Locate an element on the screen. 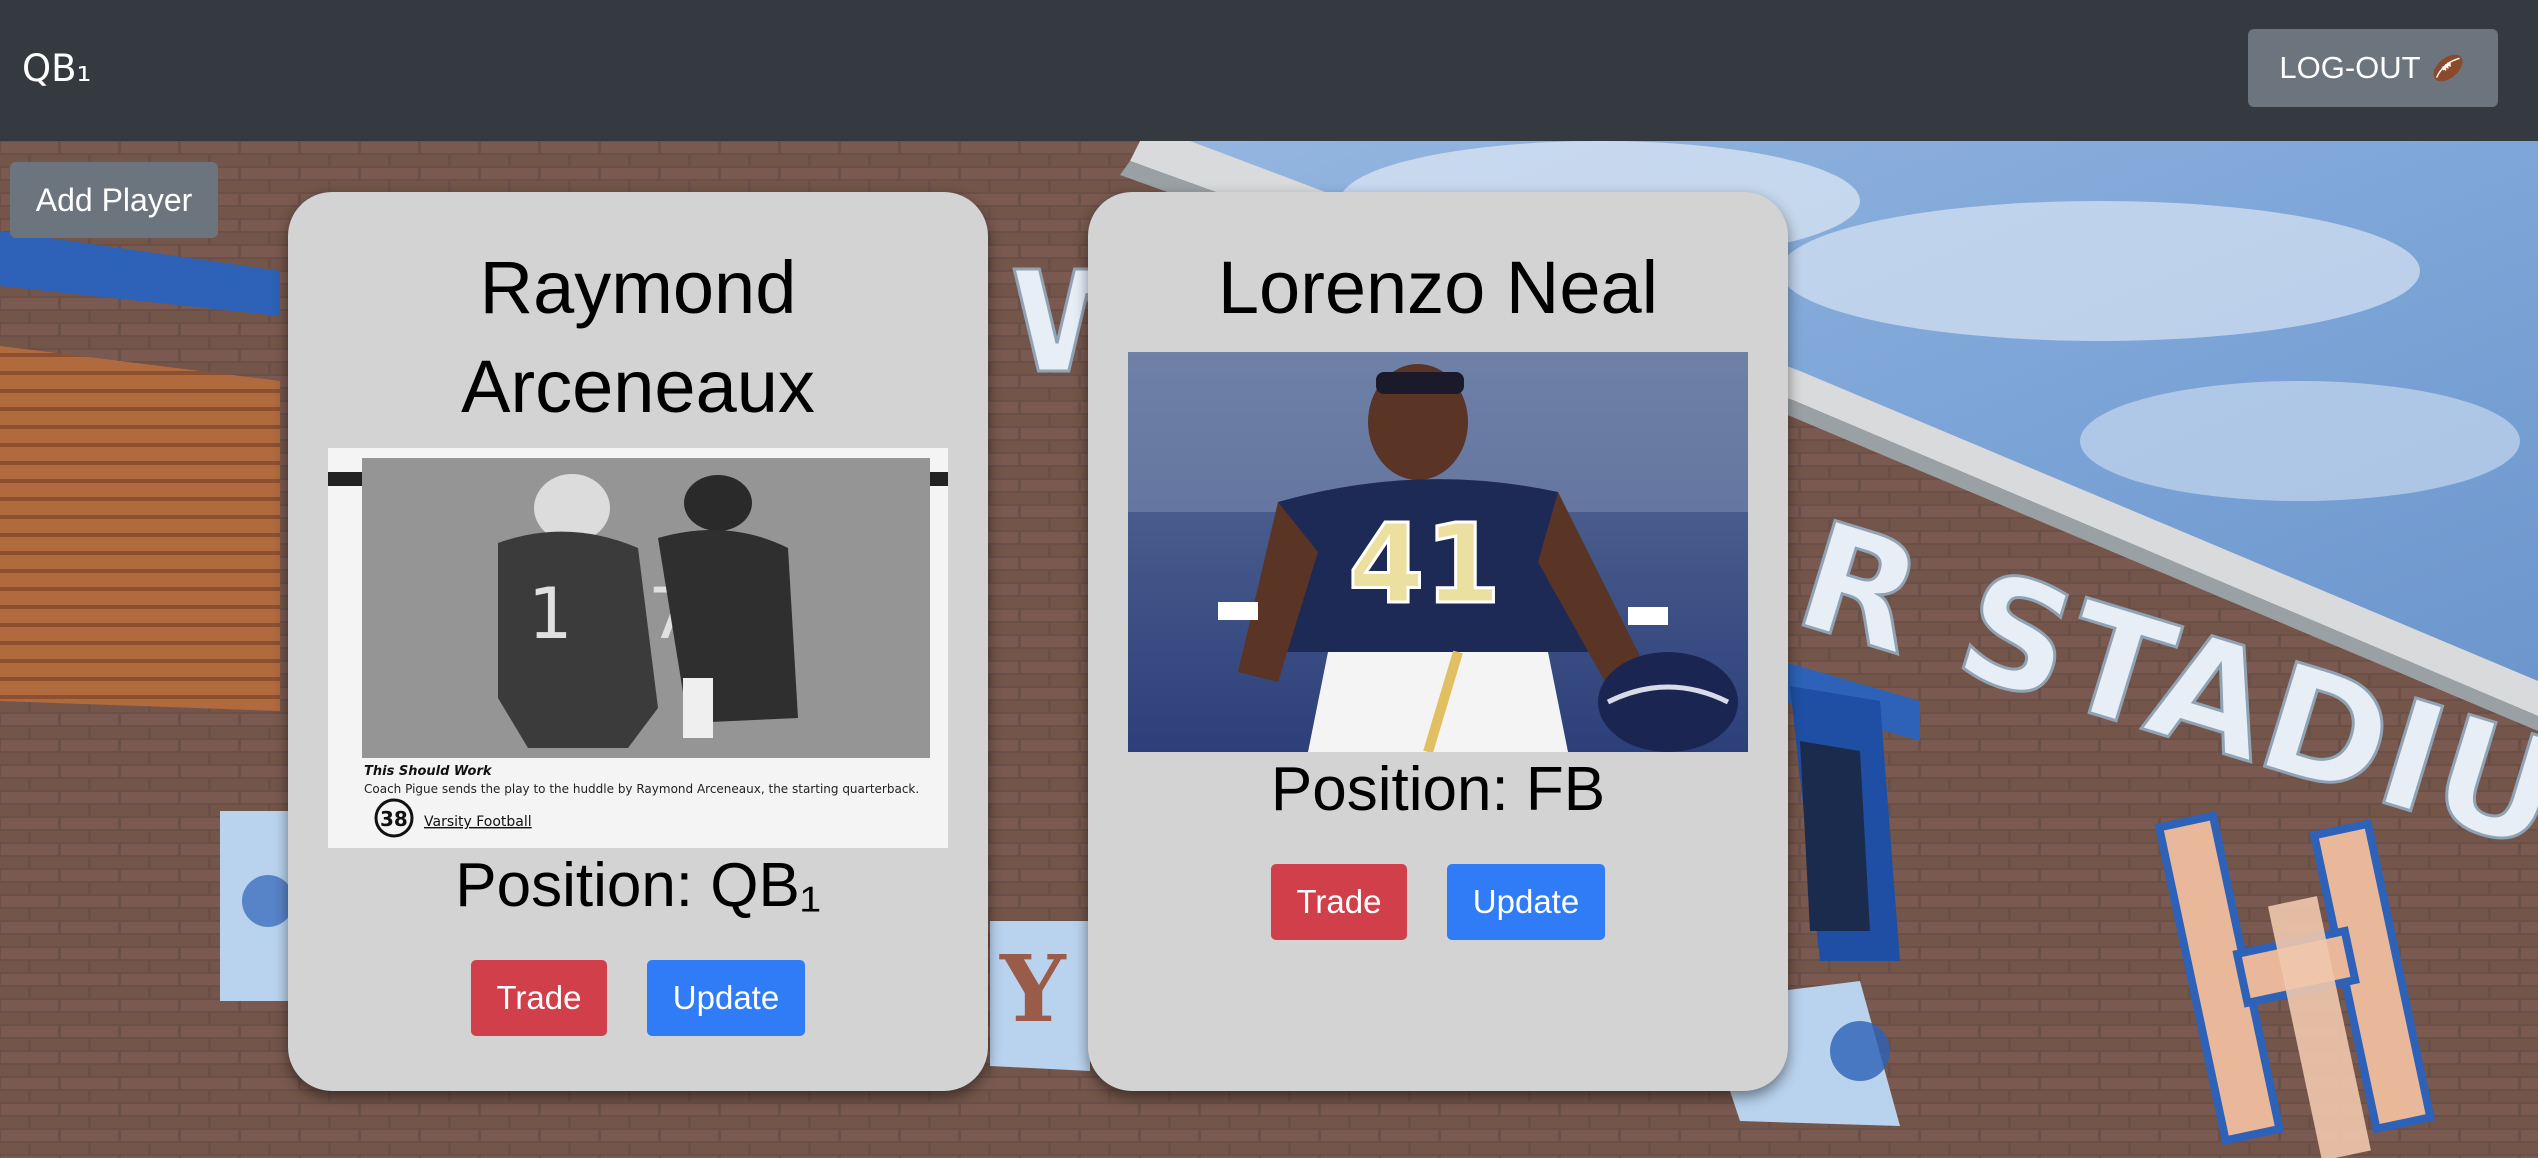 The image size is (2538, 1158). brand-logo: QB₁ is located at coordinates (56, 69).